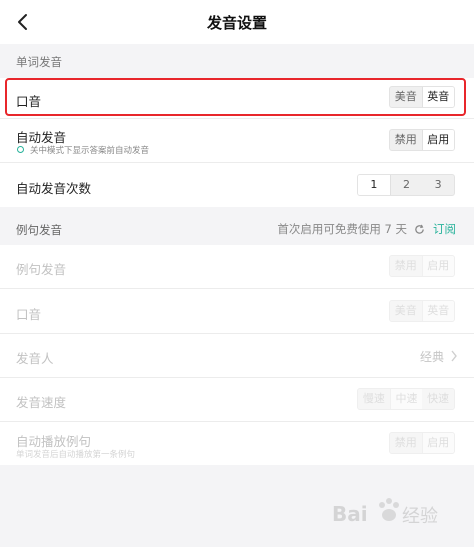 This screenshot has height=547, width=474. Describe the element at coordinates (237, 399) in the screenshot. I see `speed-row: 发音速度 慢速 中速 快速` at that location.